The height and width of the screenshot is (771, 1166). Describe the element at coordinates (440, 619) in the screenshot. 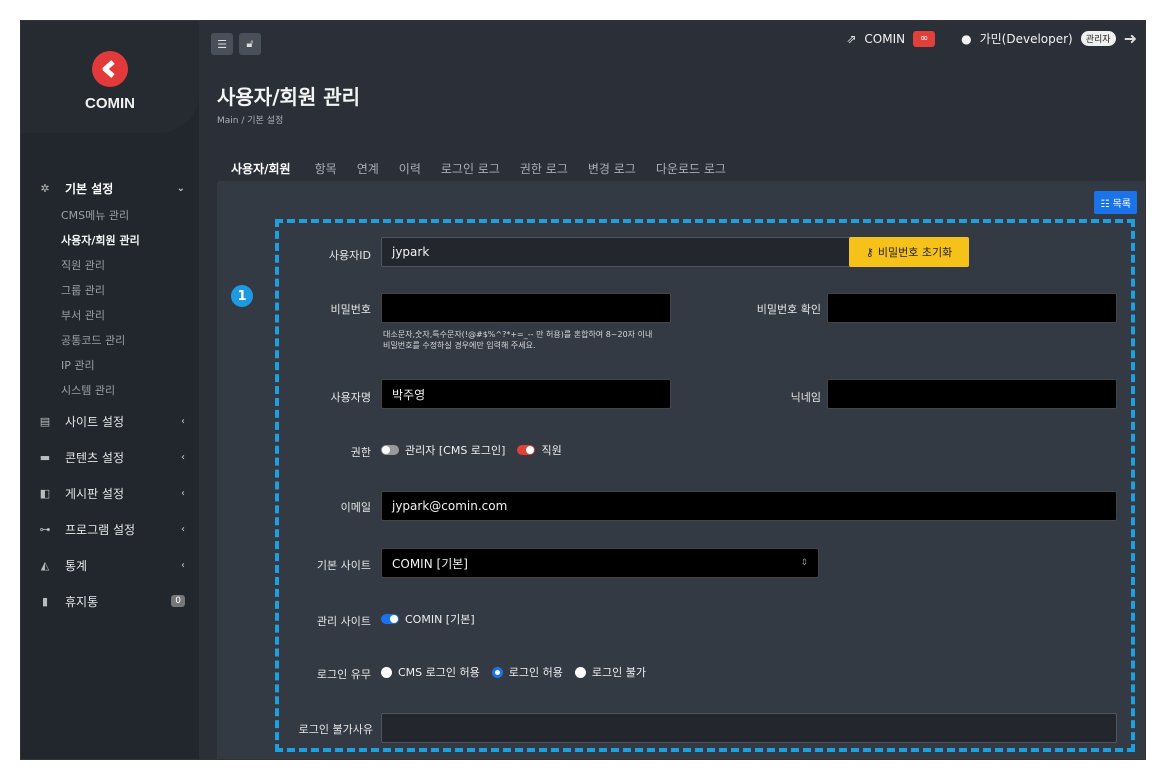

I see `managed-site-value: COMIN [기본]` at that location.